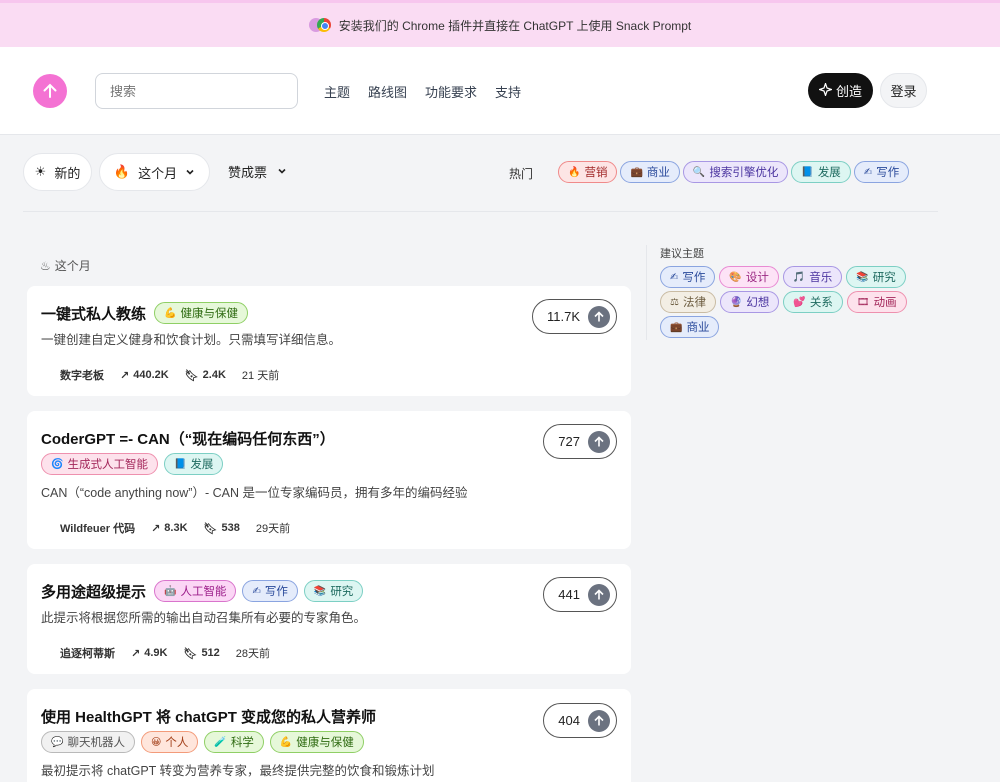 This screenshot has height=782, width=1000. What do you see at coordinates (202, 742) in the screenshot?
I see `prompt-tags: 💬 聊天机器人 😀 个人 🧪 科学 💪 健康与保健` at bounding box center [202, 742].